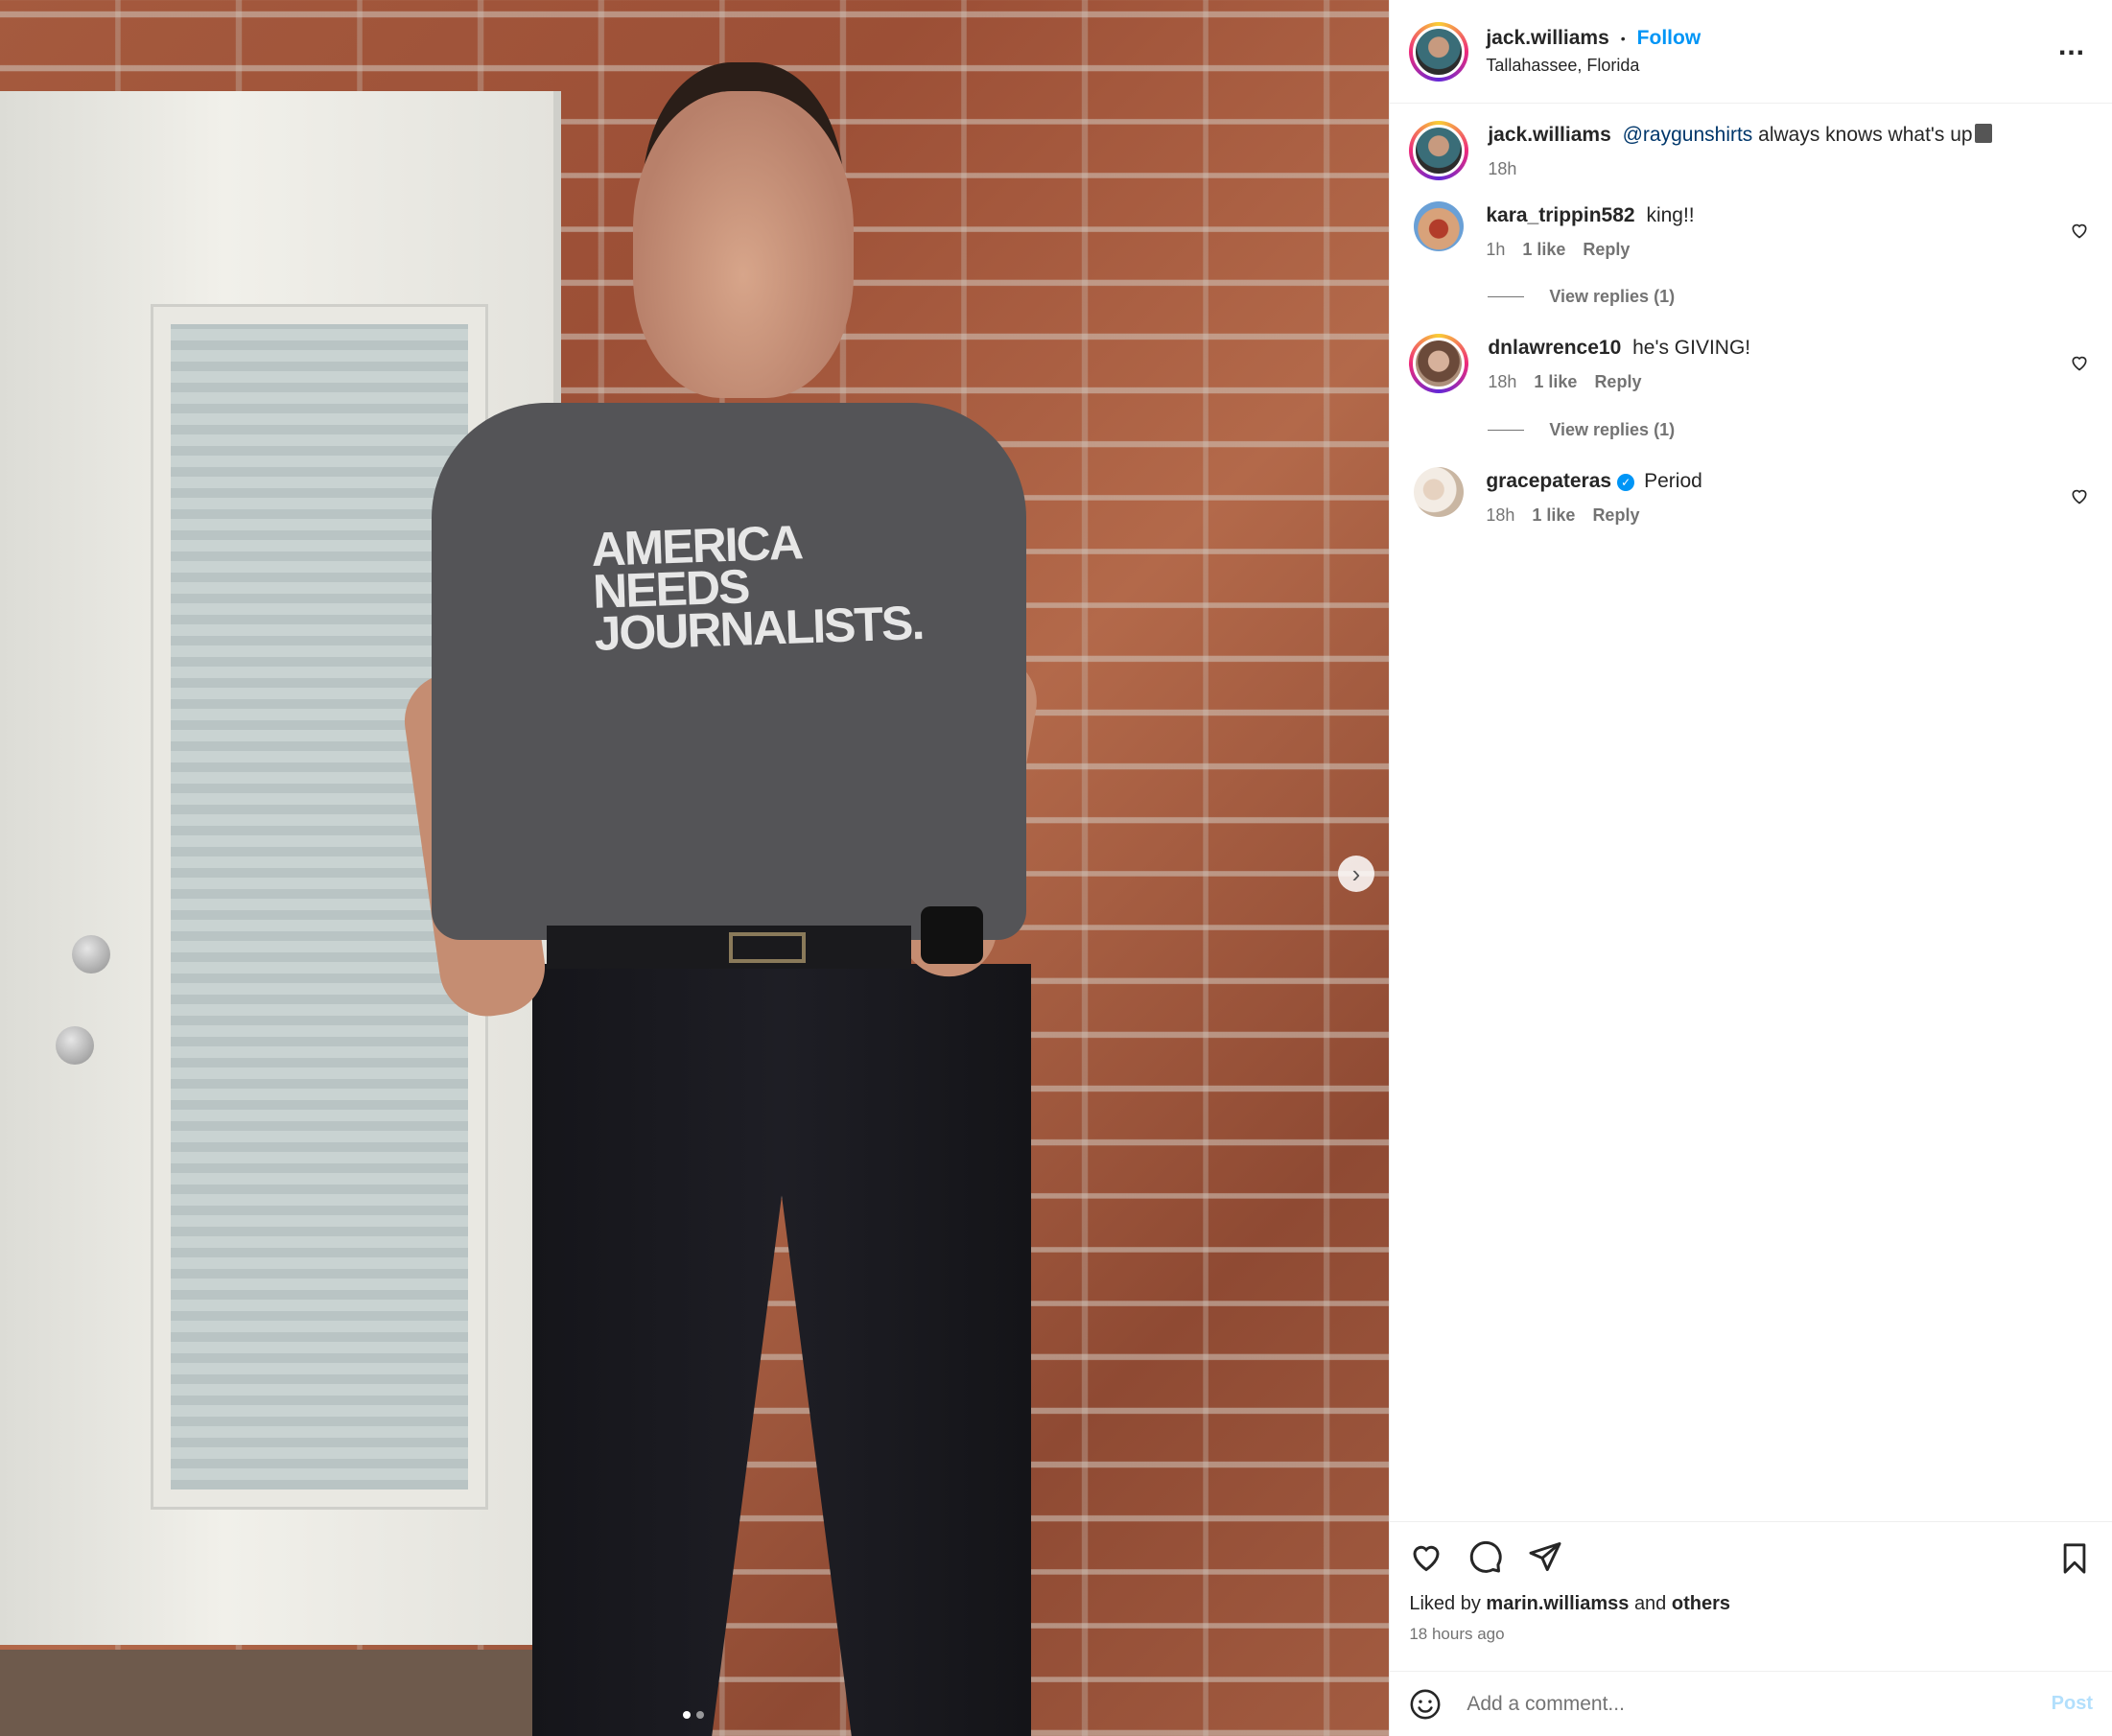 Image resolution: width=2112 pixels, height=1736 pixels. What do you see at coordinates (1495, 250) in the screenshot?
I see `comment-time: 1h` at bounding box center [1495, 250].